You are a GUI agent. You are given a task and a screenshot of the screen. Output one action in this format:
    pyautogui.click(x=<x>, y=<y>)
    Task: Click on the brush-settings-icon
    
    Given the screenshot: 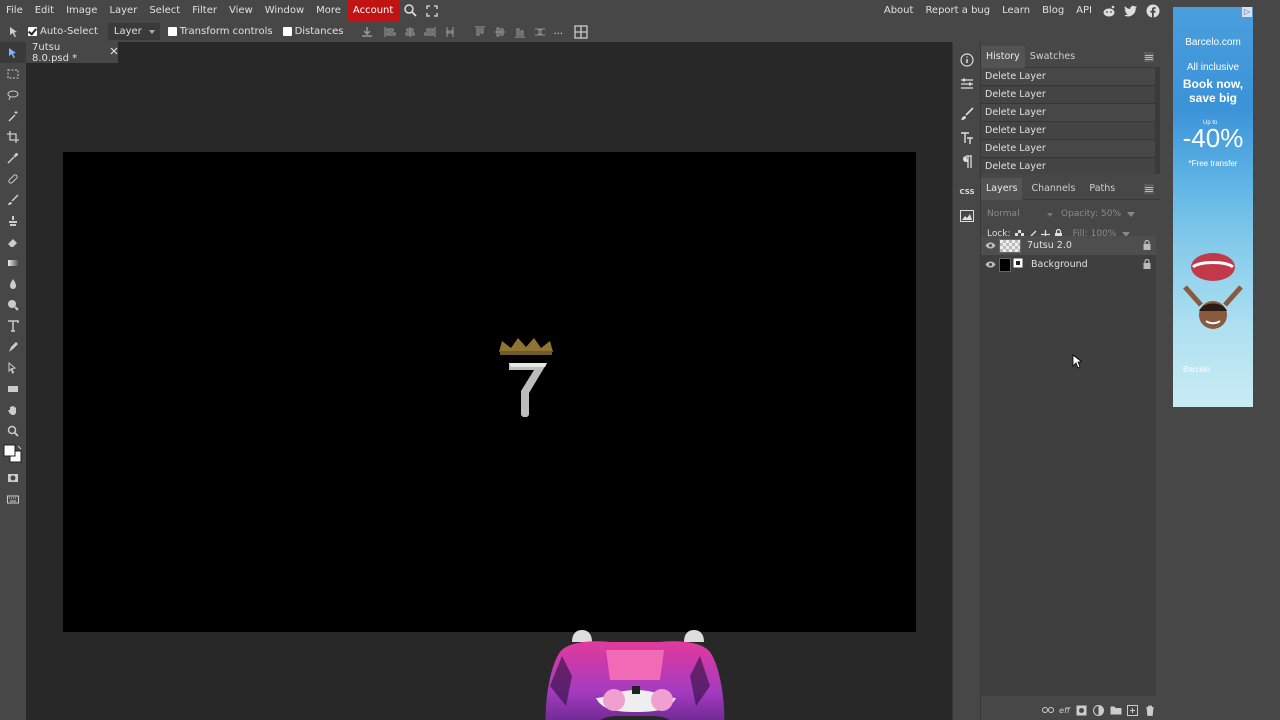 What is the action you would take?
    pyautogui.click(x=967, y=114)
    